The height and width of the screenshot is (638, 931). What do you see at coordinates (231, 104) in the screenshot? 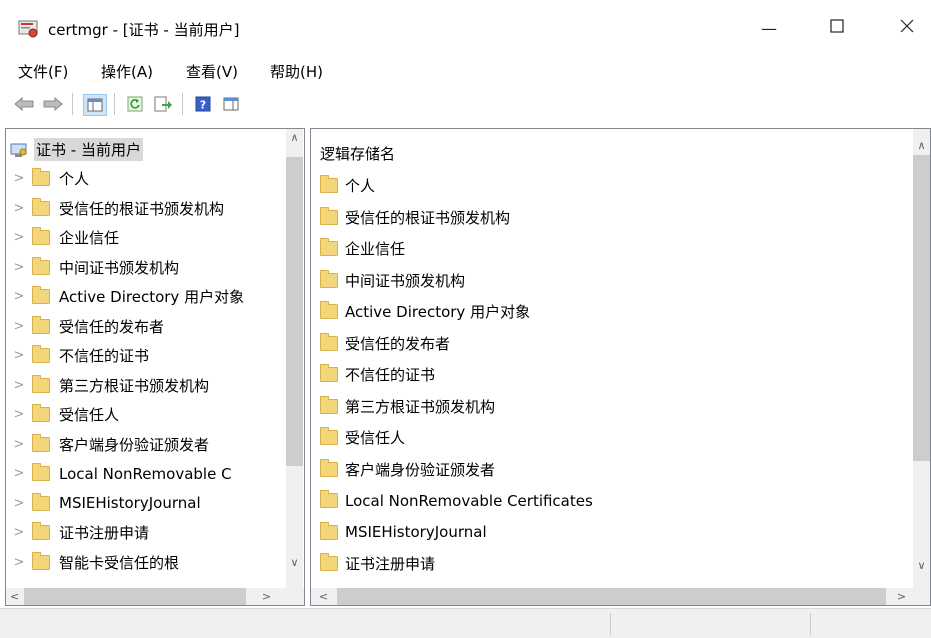
I see `properties-icon` at bounding box center [231, 104].